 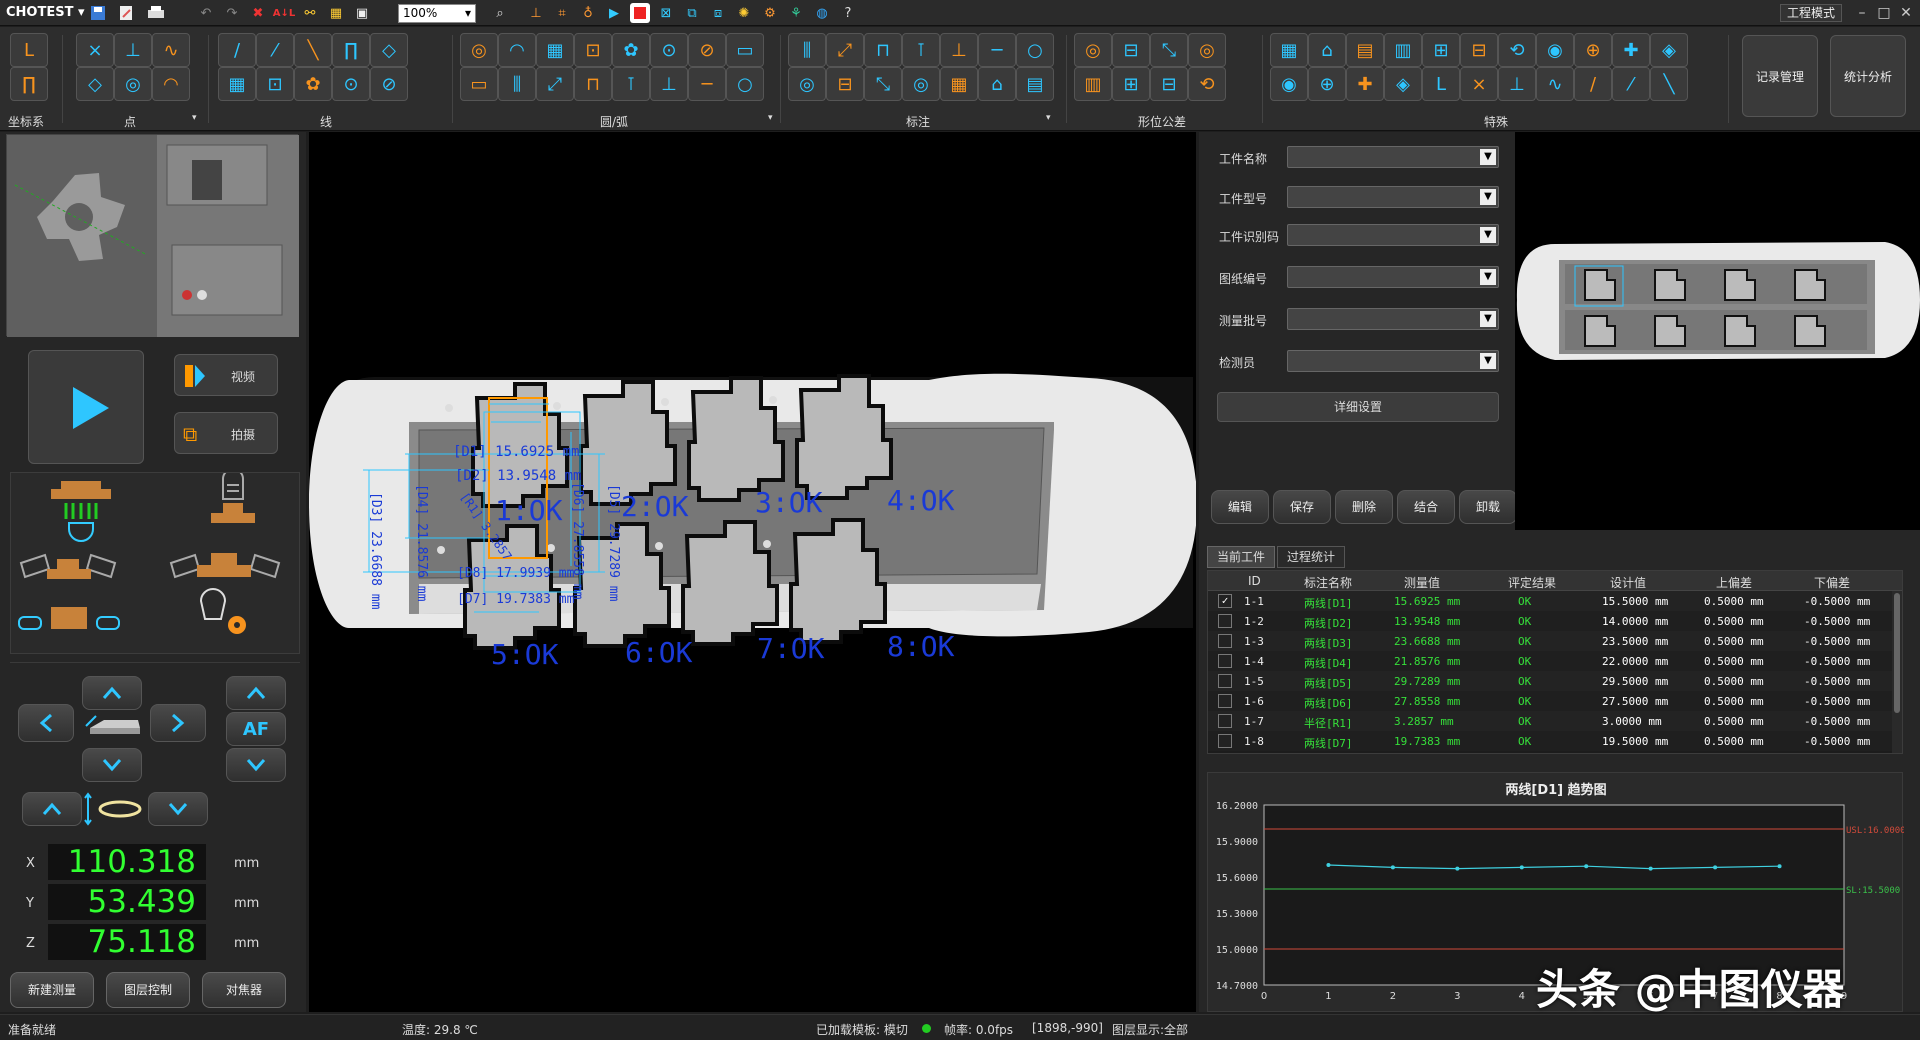 I want to click on ribbon-tool-button: ⊕, so click(x=1593, y=50).